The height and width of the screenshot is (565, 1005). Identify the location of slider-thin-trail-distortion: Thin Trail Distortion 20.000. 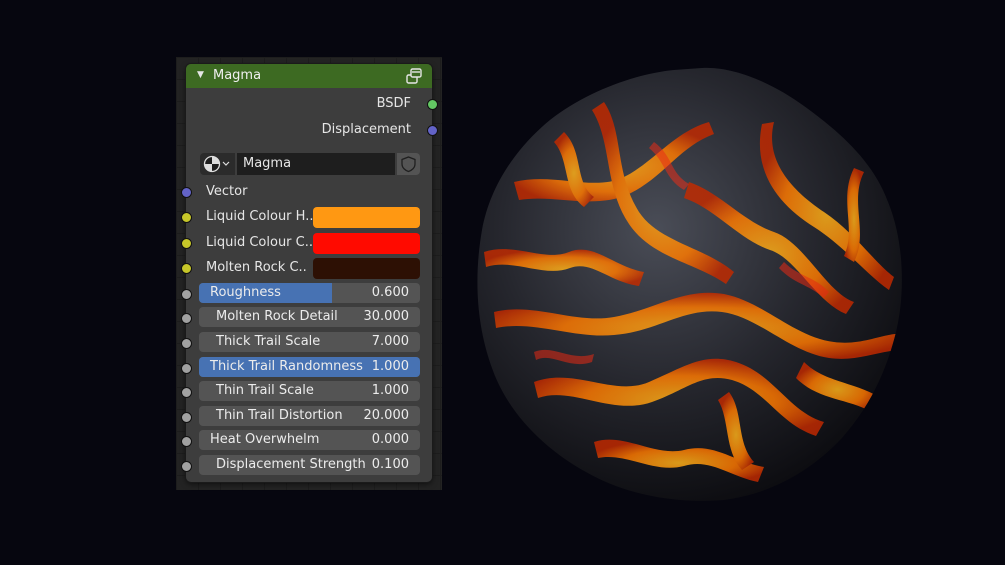
(309, 416).